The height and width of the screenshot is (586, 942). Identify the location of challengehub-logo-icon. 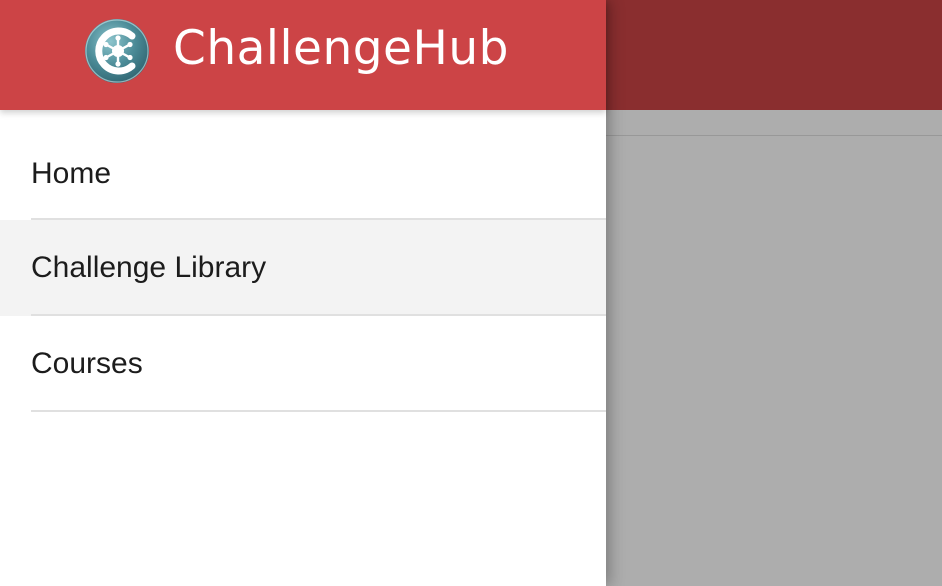
(117, 51).